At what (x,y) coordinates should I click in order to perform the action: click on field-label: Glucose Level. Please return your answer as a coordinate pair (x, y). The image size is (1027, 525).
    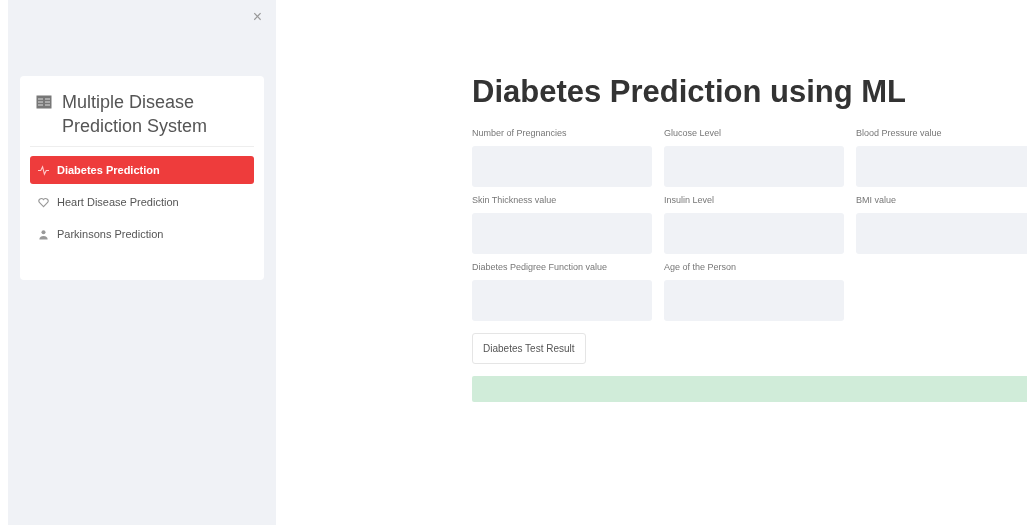
    Looking at the image, I should click on (693, 133).